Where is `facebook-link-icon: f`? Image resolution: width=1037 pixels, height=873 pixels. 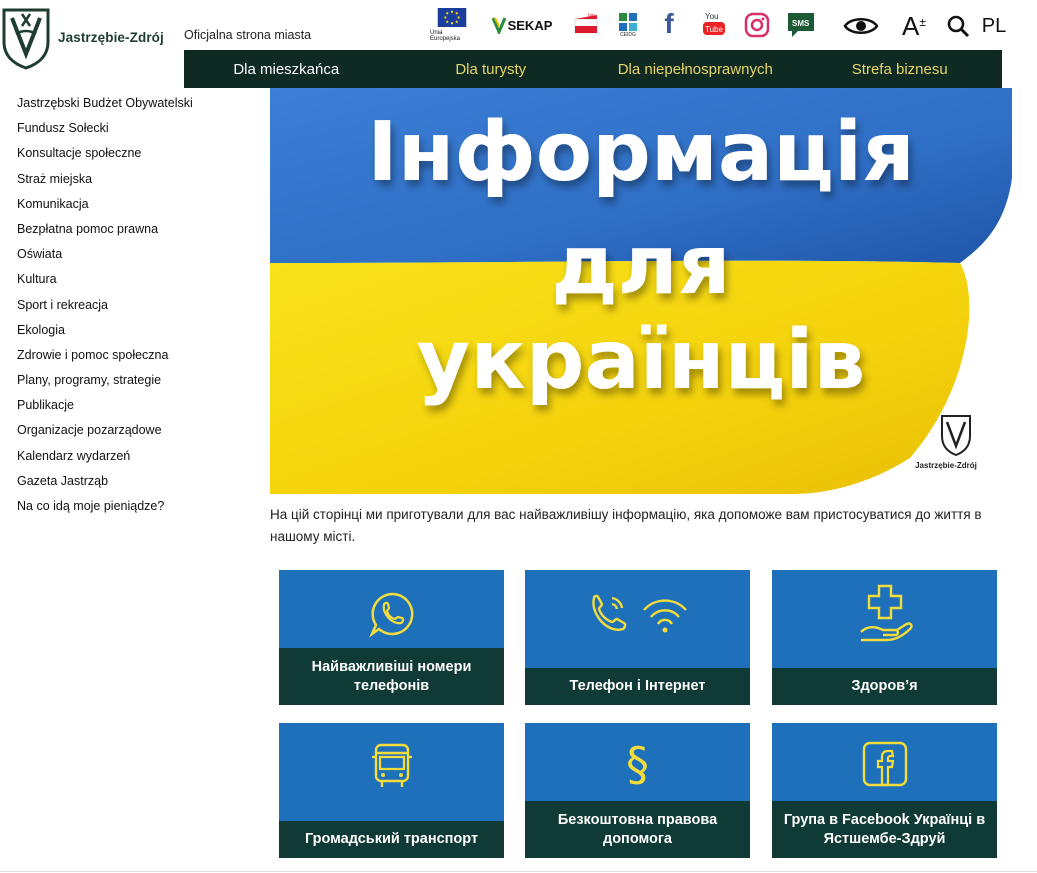
facebook-link-icon: f is located at coordinates (669, 24).